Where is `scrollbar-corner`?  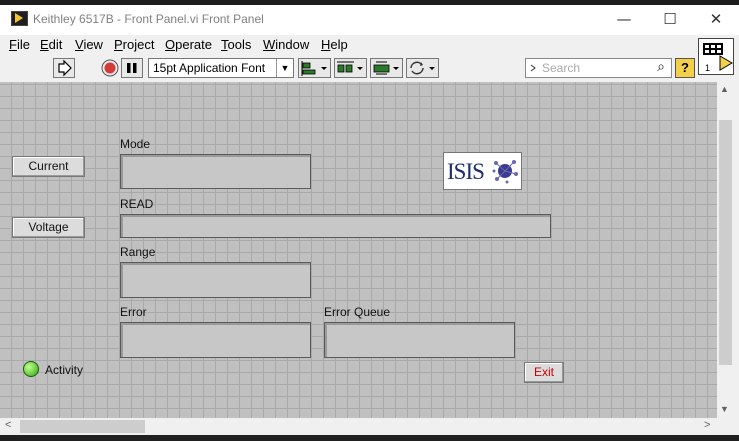 scrollbar-corner is located at coordinates (728, 426).